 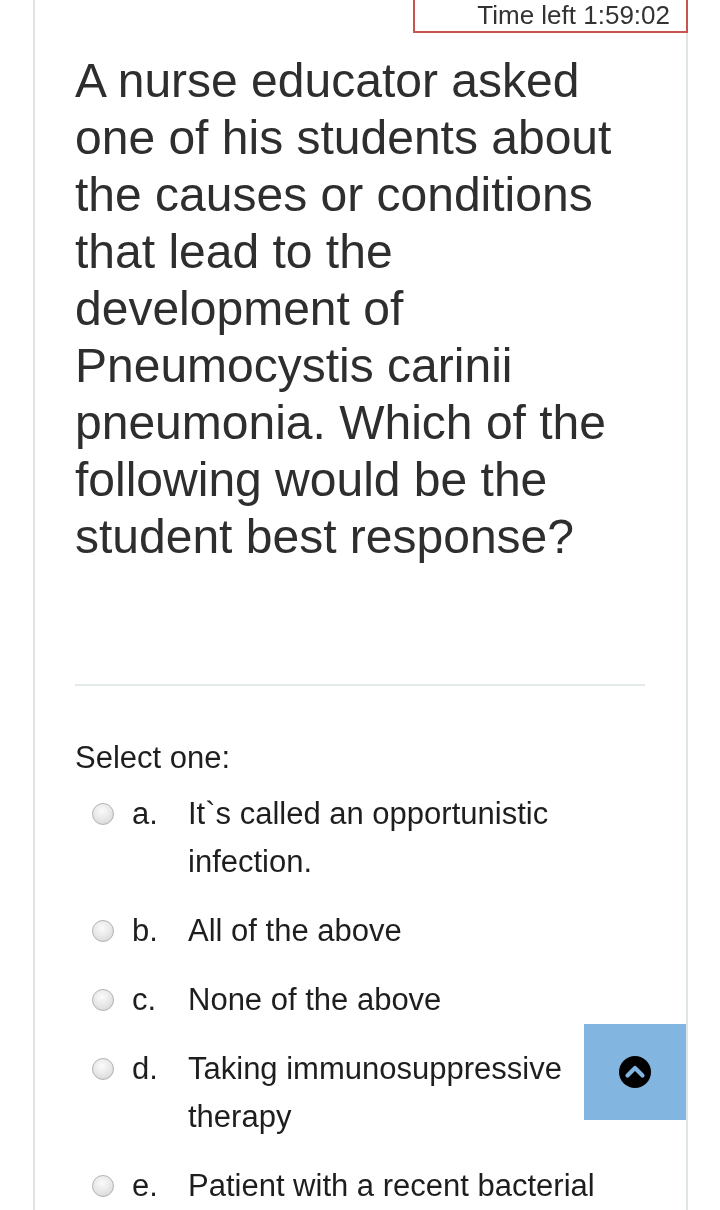 I want to click on option-letter: c., so click(x=144, y=999).